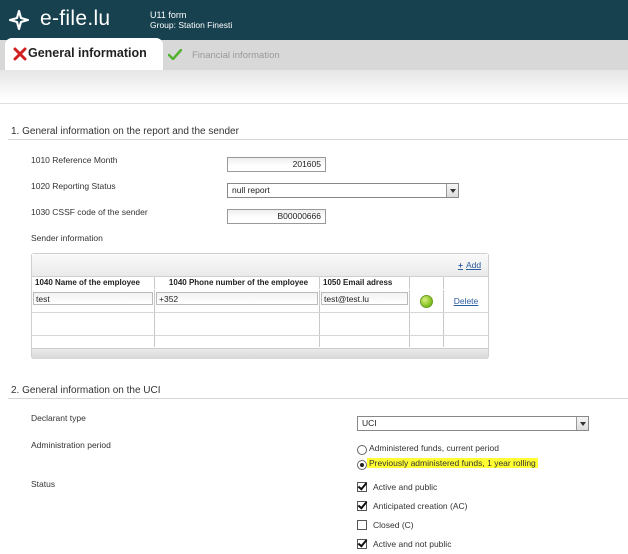  I want to click on declarant-type-value: UCI, so click(369, 423).